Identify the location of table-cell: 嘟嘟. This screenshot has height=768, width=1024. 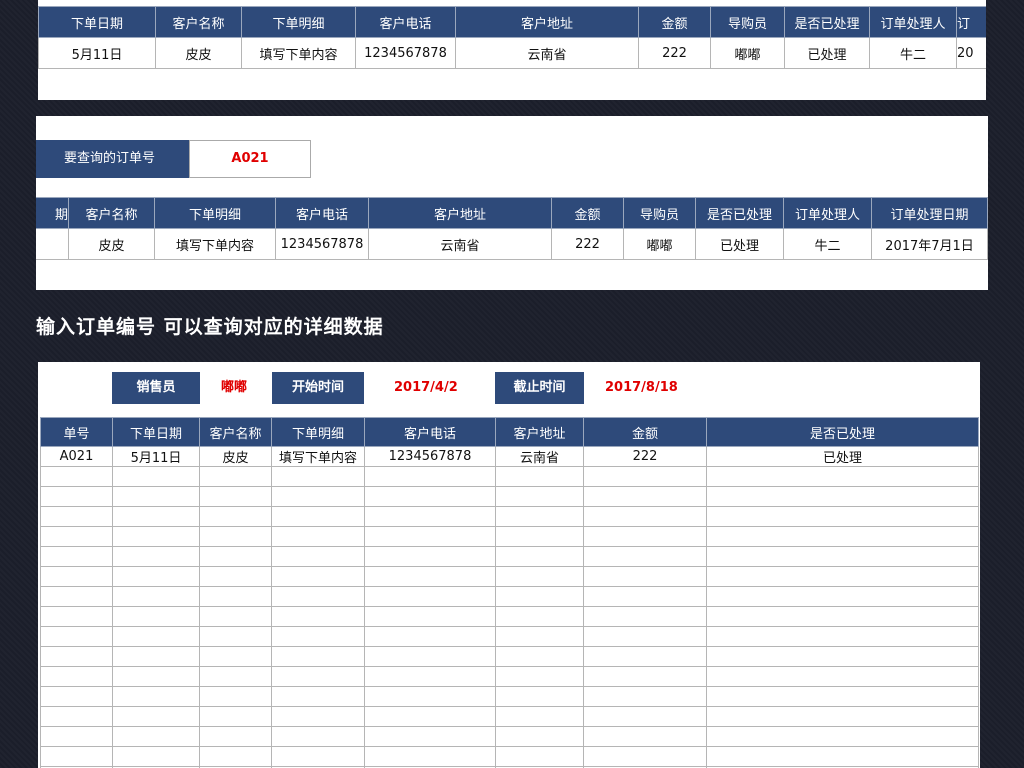
(659, 244).